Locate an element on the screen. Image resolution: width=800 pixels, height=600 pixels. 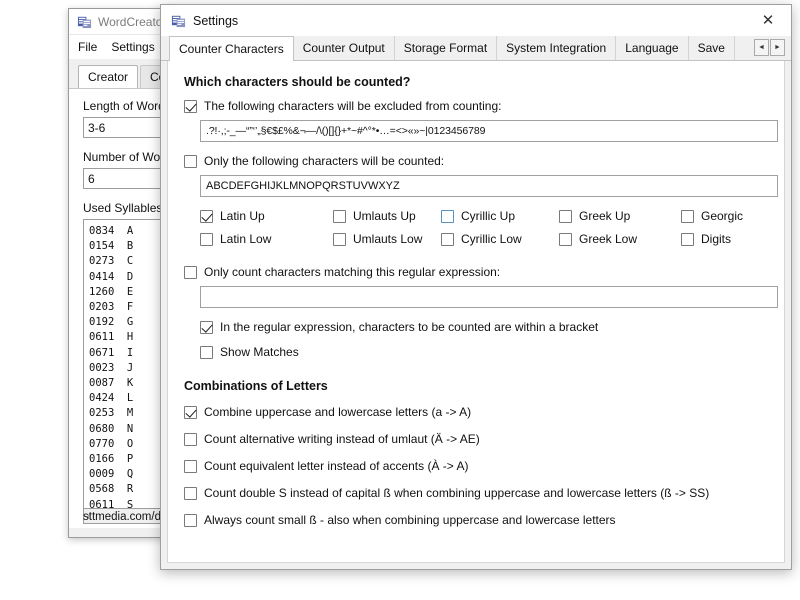
wordcreator-icon is located at coordinates (84, 22).